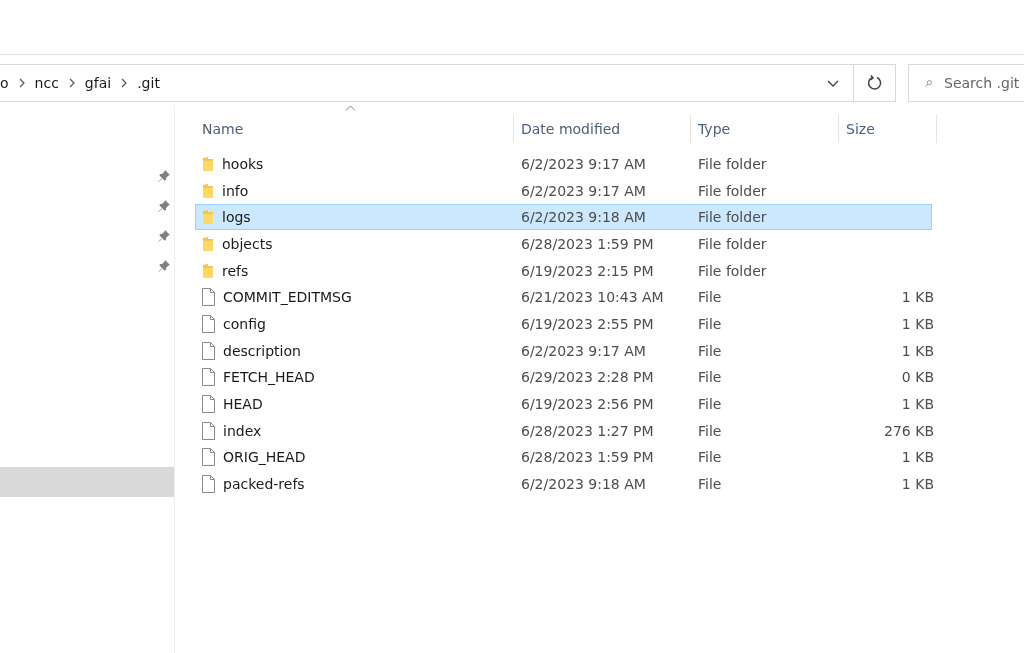 The image size is (1024, 653). I want to click on breadcrumb: ncc, so click(46, 83).